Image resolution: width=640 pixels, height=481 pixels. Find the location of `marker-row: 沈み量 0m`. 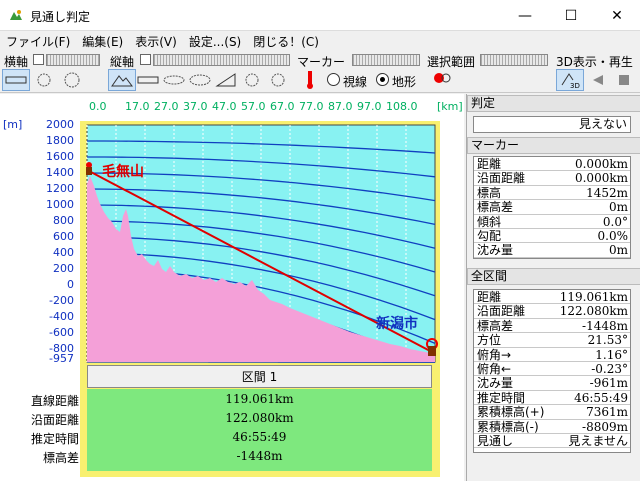

marker-row: 沈み量 0m is located at coordinates (552, 250).